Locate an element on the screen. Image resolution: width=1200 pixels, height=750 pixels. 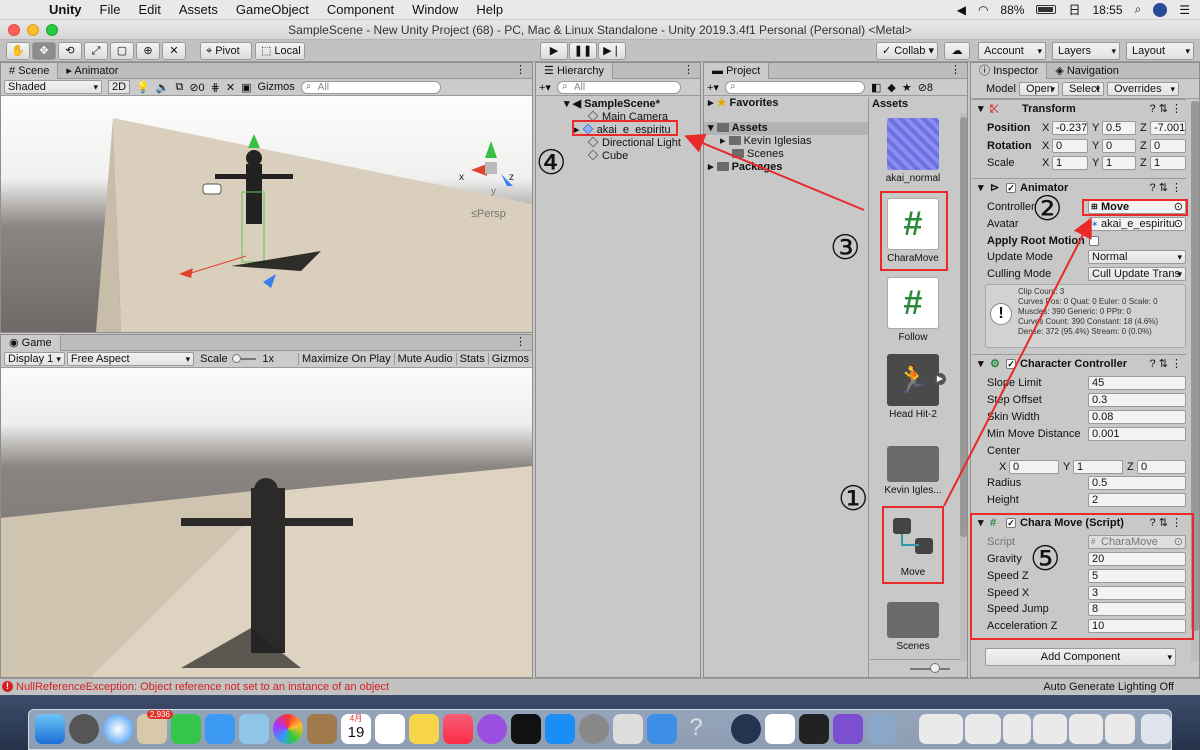
local-button: ⬚ Local is located at coordinates (280, 51).